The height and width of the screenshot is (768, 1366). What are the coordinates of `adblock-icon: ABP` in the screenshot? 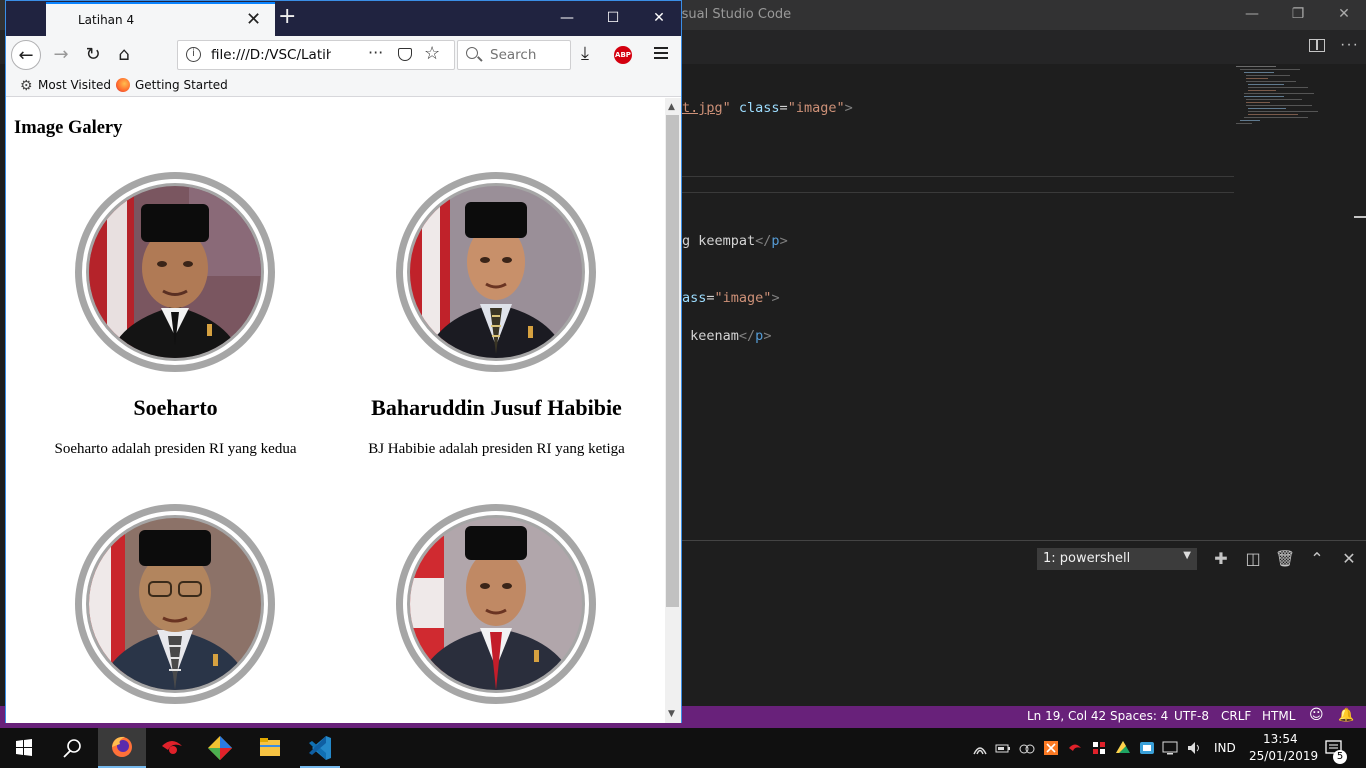 It's located at (623, 55).